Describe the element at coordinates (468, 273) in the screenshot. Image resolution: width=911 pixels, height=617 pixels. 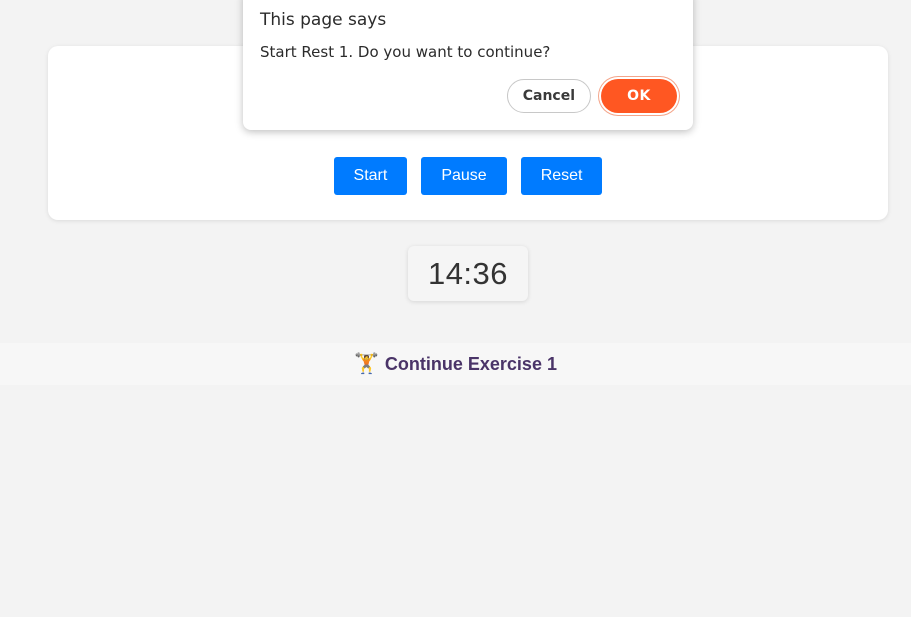
I see `timer-display: 14:36` at that location.